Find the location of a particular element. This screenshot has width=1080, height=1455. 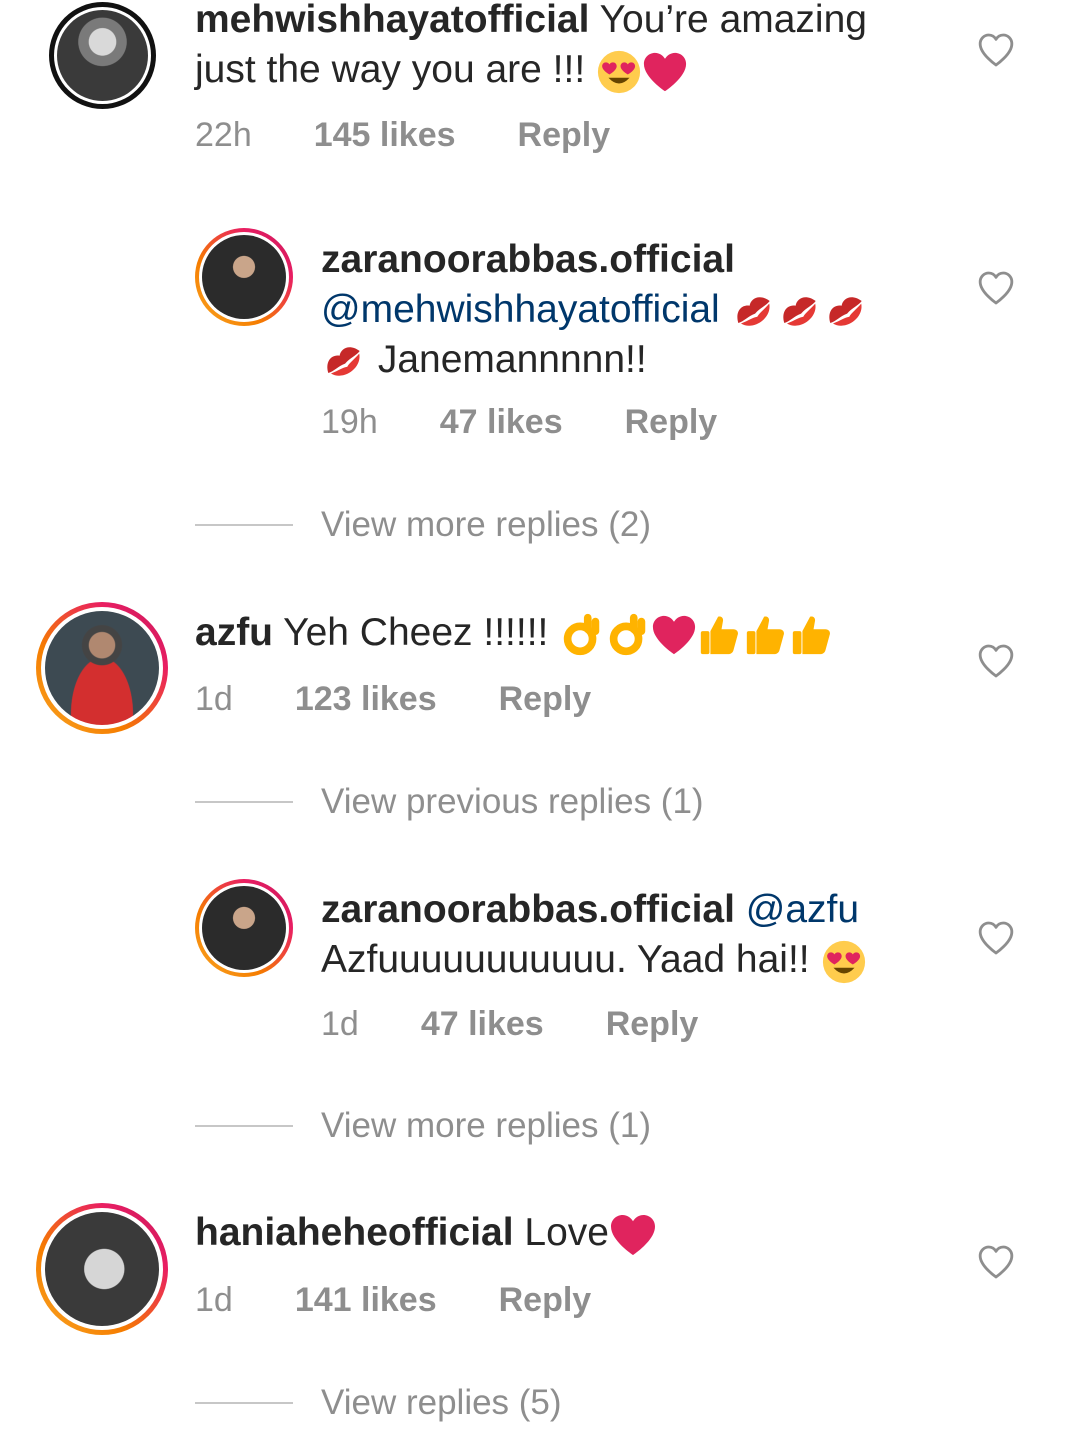

comment-meta: 1d 141 likes Reply is located at coordinates (393, 1300).